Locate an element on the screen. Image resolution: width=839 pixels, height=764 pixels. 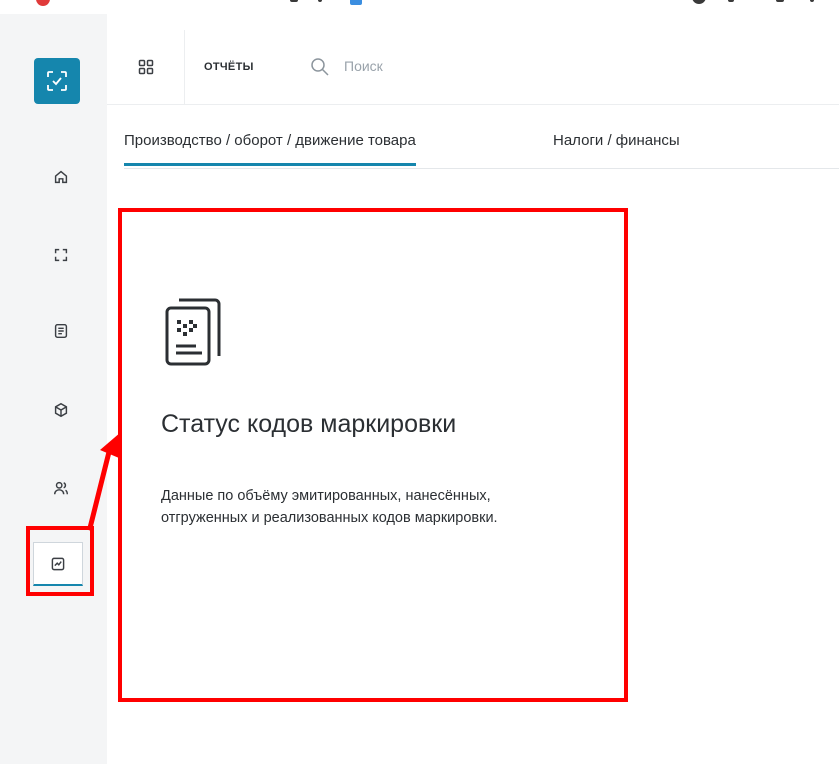
sidebar-item-home is located at coordinates (61, 177).